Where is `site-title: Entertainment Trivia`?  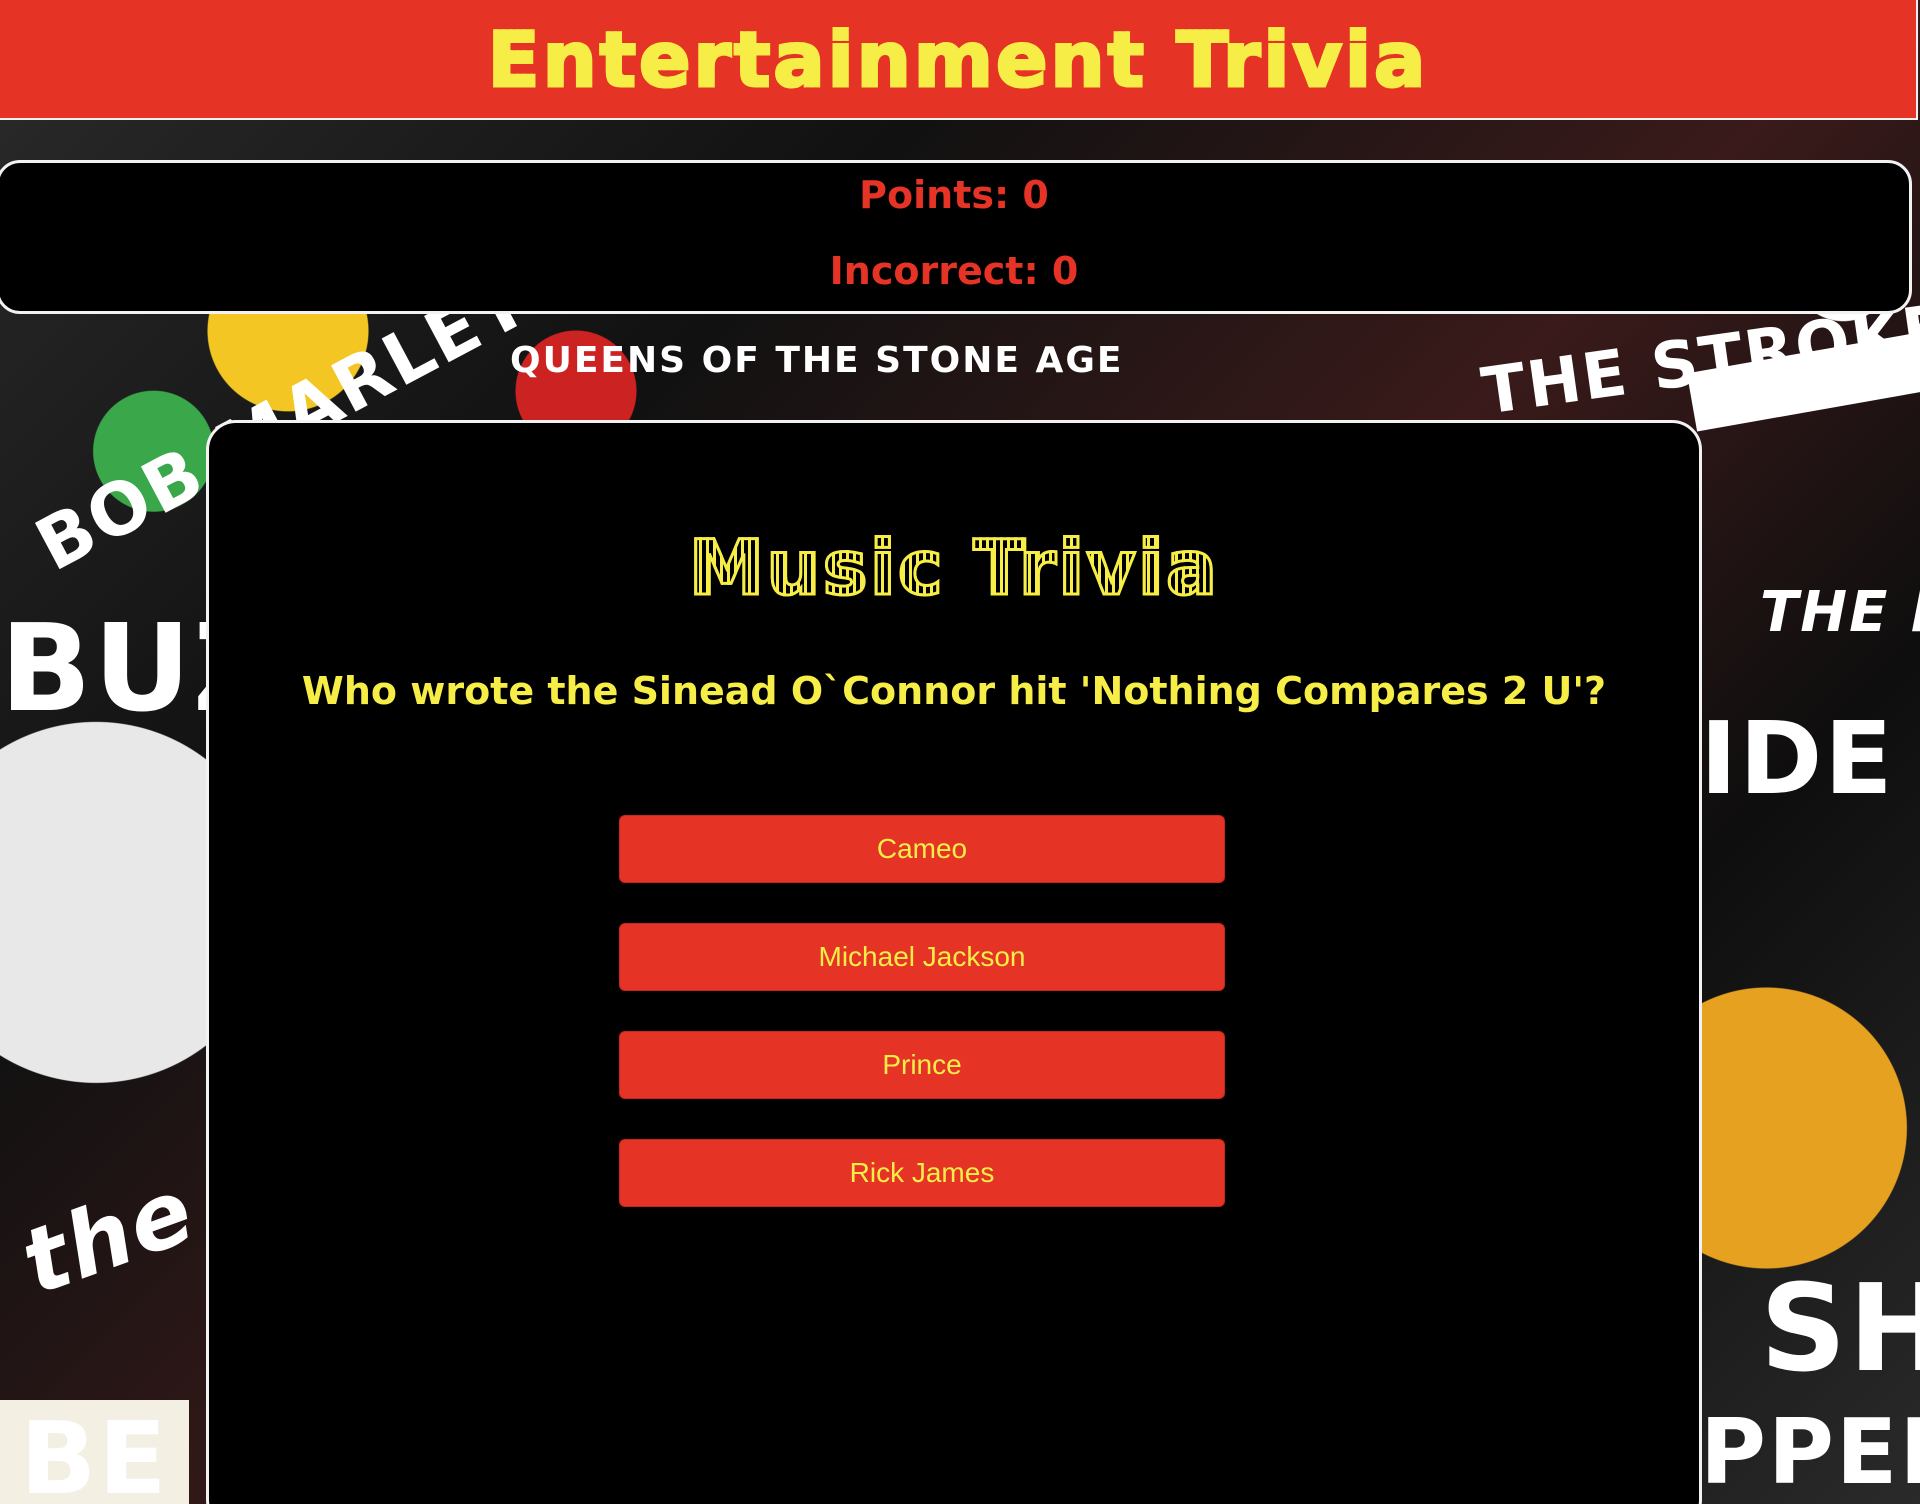
site-title: Entertainment Trivia is located at coordinates (957, 59).